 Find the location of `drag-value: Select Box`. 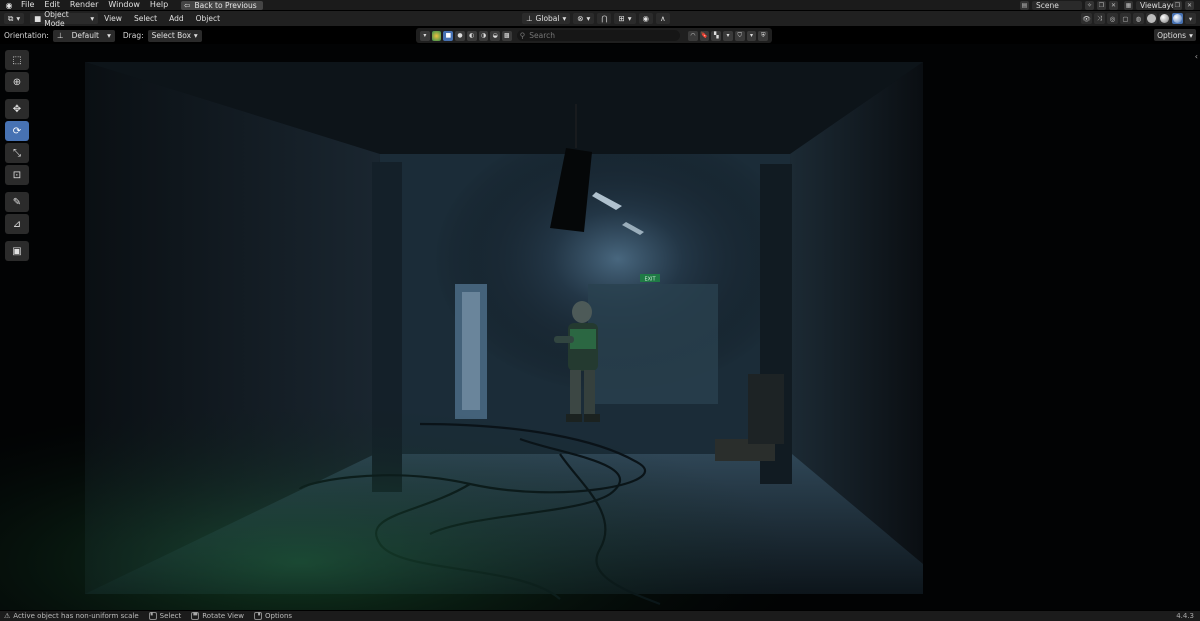

drag-value: Select Box is located at coordinates (171, 35).